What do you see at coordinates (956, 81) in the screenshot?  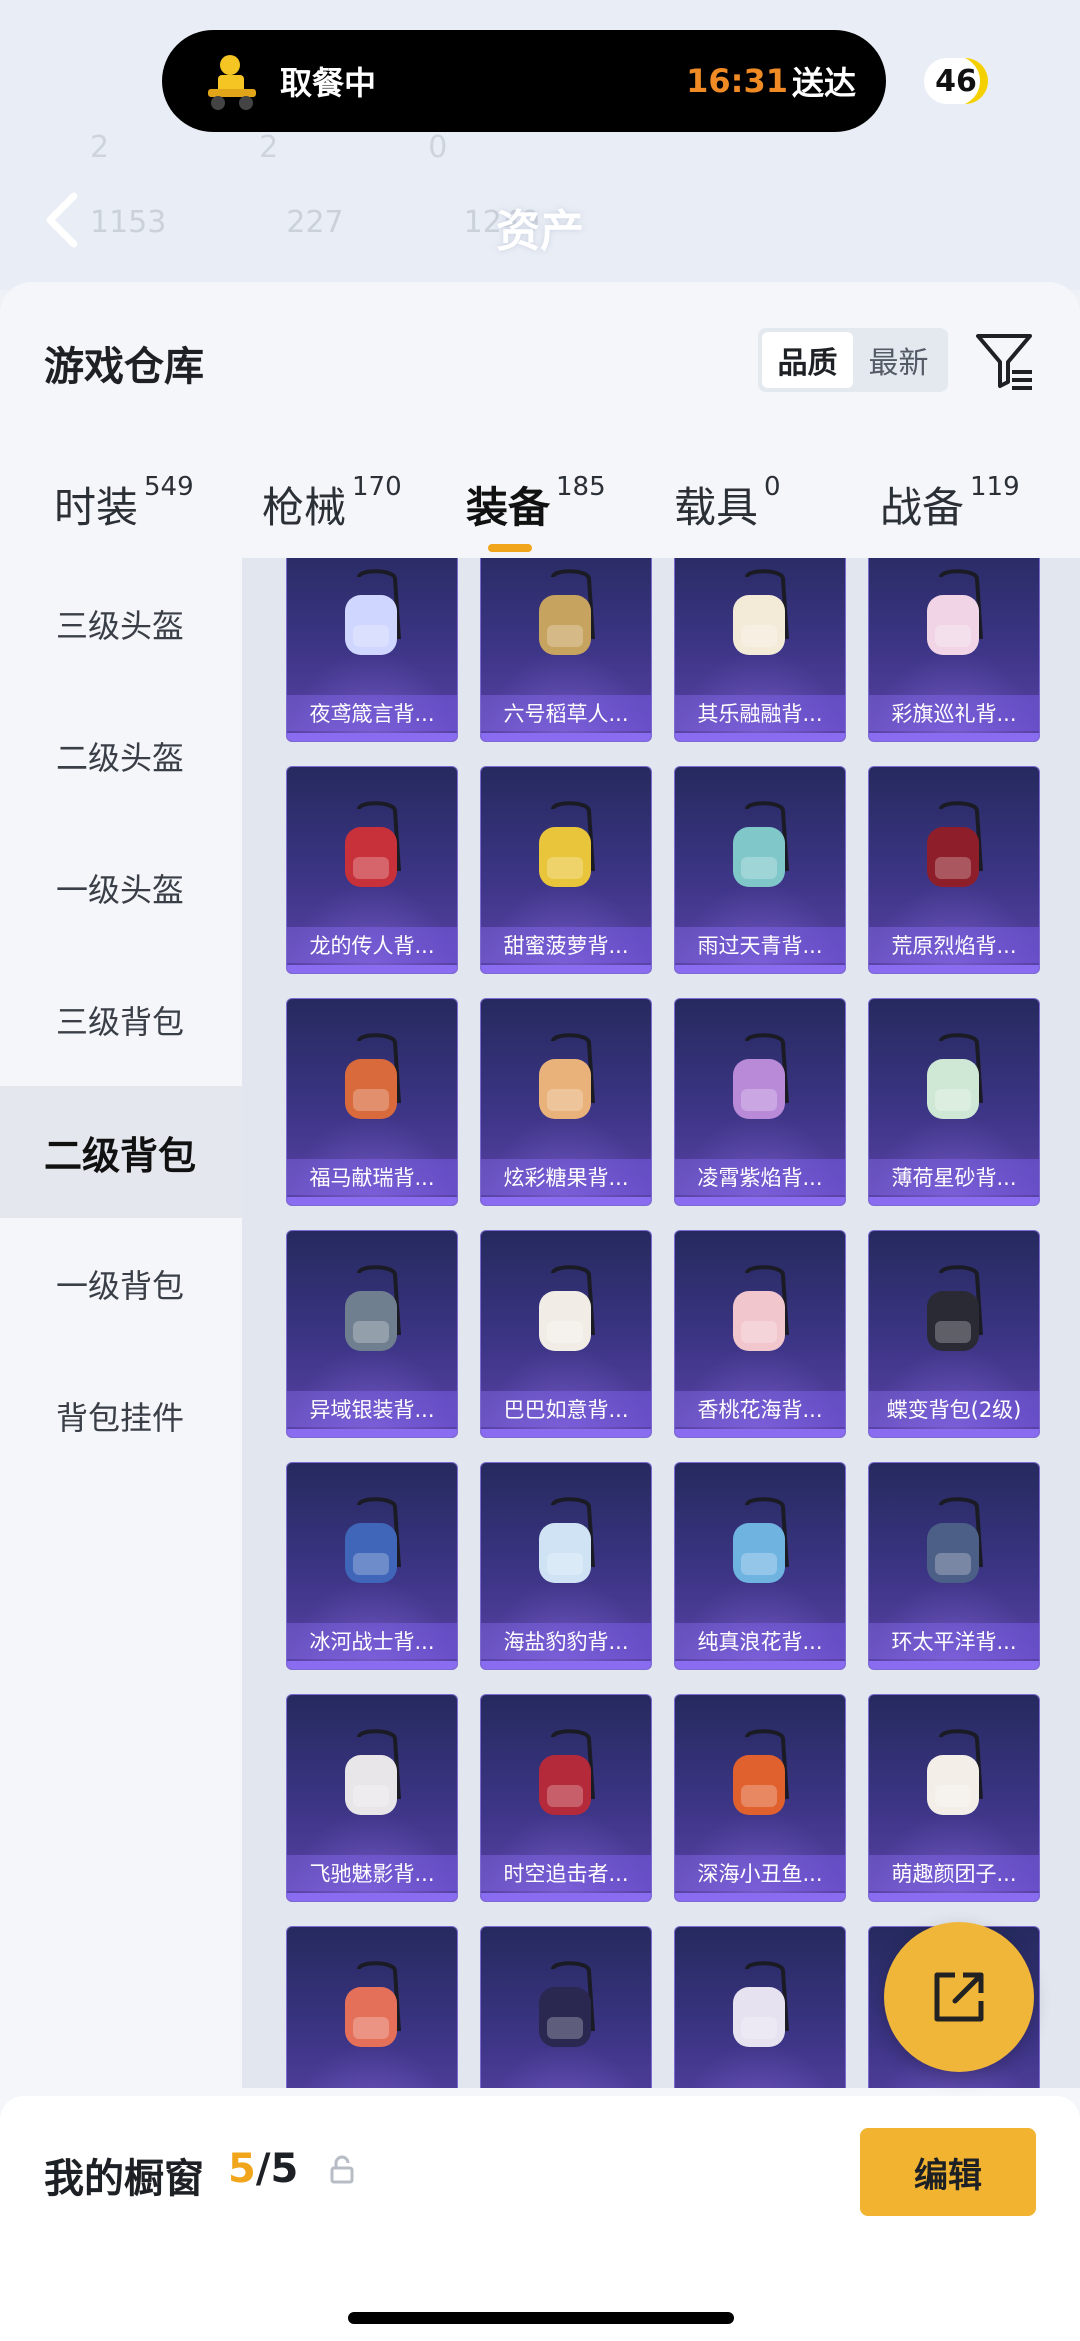 I see `coin-badge: 46` at bounding box center [956, 81].